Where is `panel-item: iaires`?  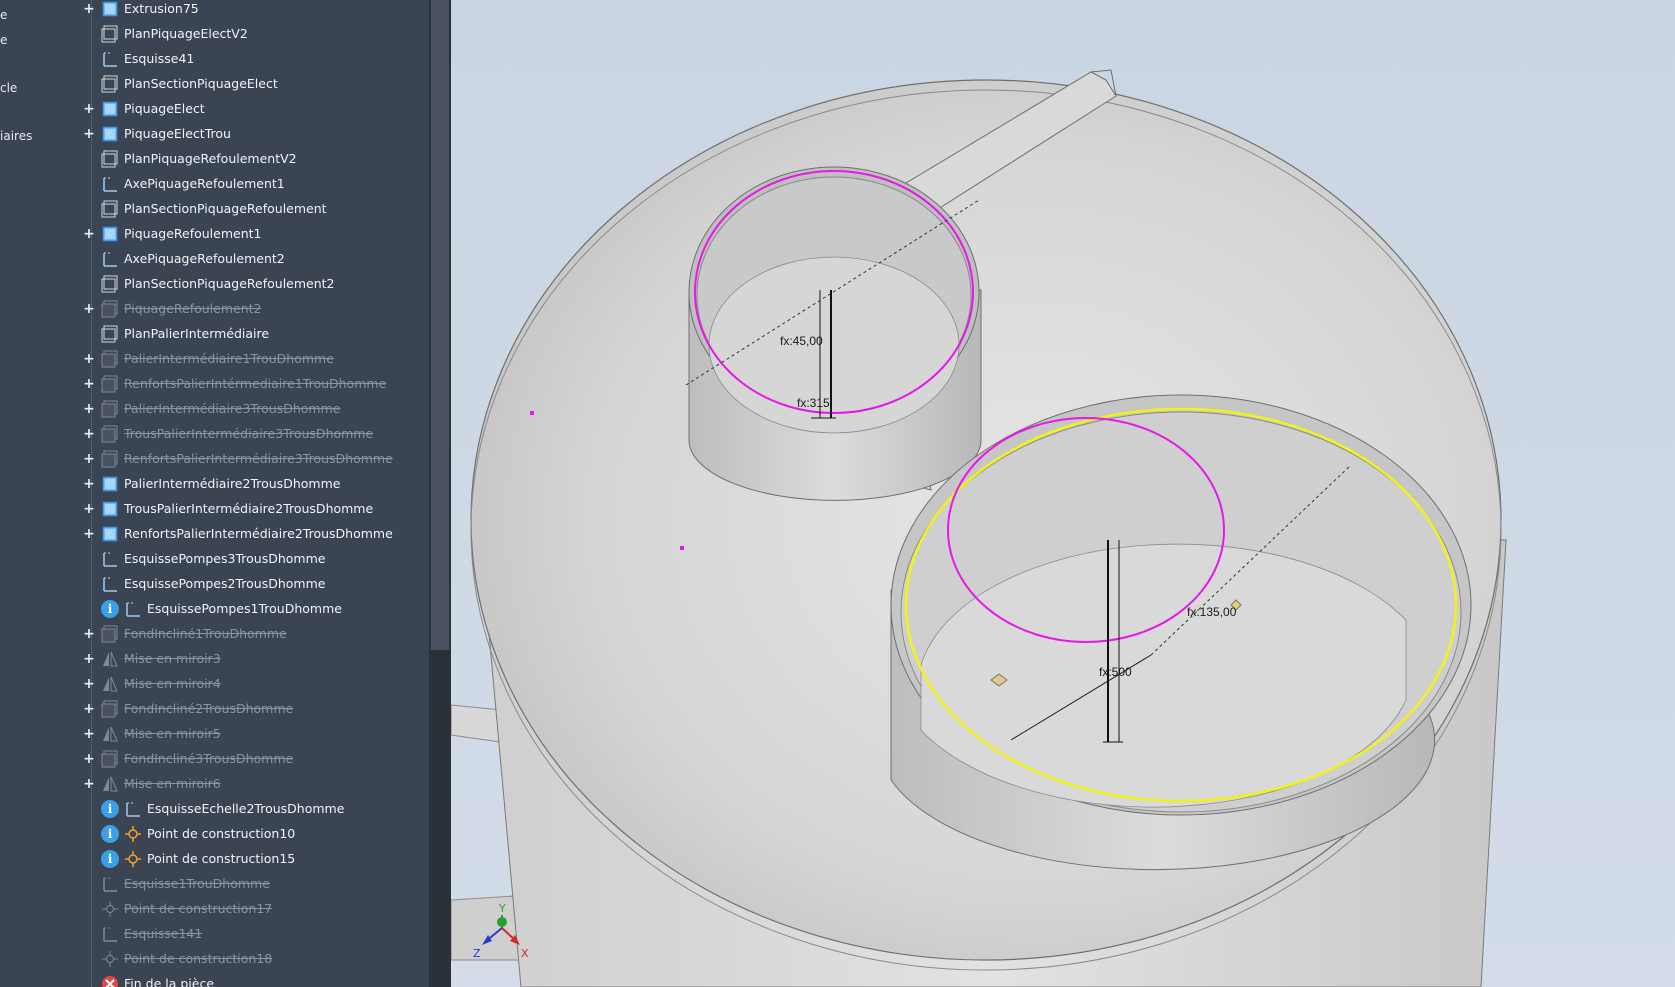
panel-item: iaires is located at coordinates (16, 136).